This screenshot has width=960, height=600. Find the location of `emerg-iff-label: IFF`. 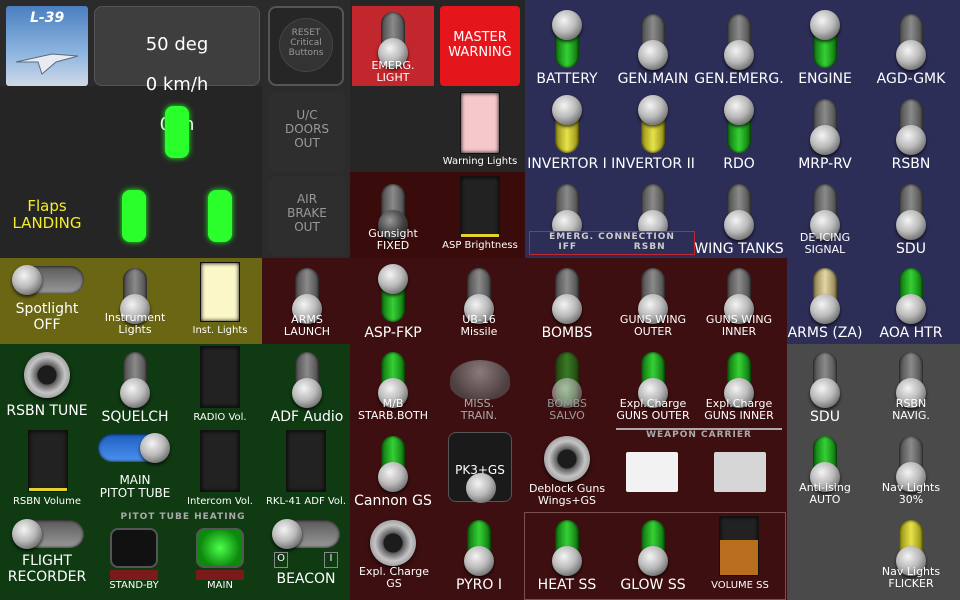

emerg-iff-label: IFF is located at coordinates (568, 247).